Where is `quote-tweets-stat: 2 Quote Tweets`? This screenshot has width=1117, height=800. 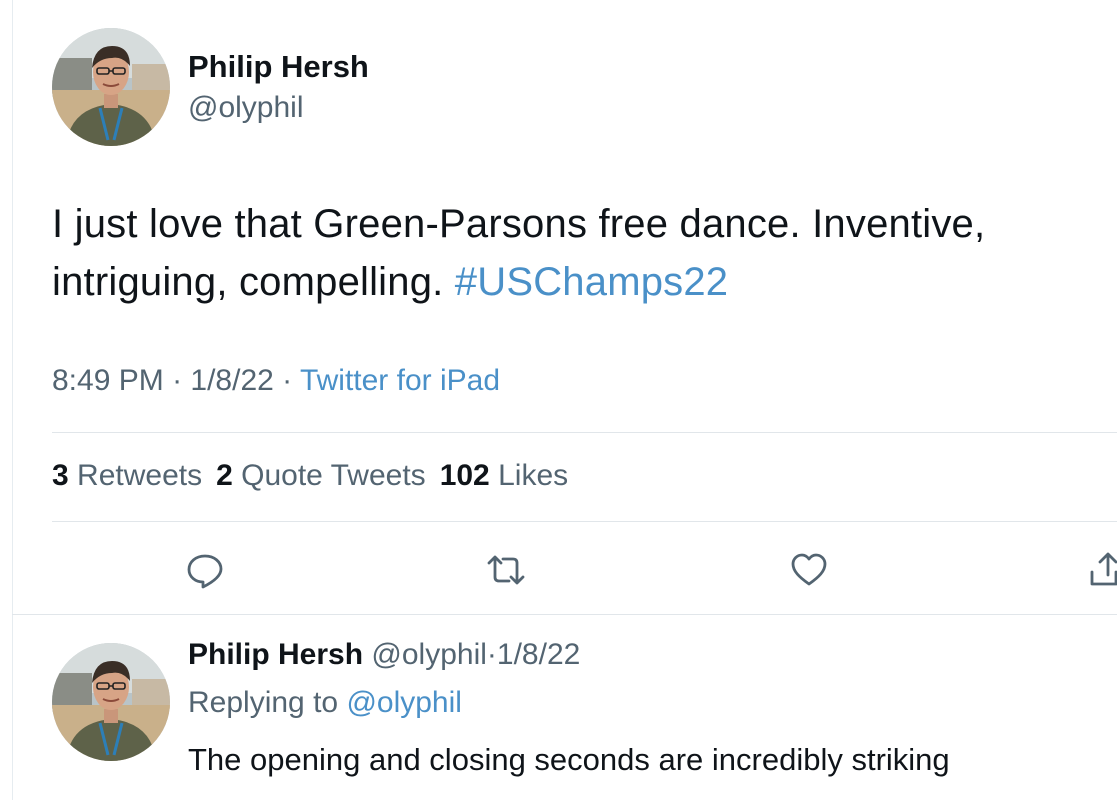 quote-tweets-stat: 2 Quote Tweets is located at coordinates (321, 475).